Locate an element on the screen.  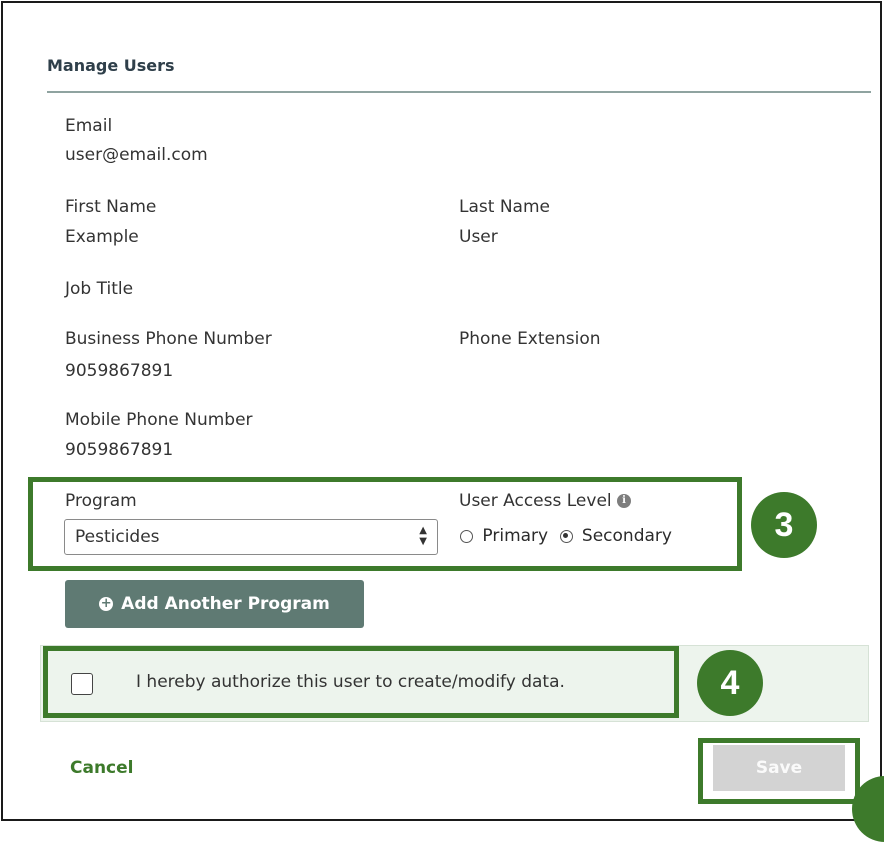
program-select: Pesticides ▲ ▼ is located at coordinates (251, 537).